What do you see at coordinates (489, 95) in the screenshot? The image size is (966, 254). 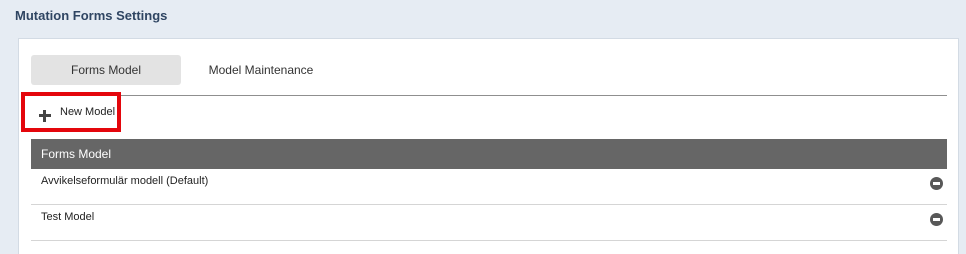 I see `tabs-divider` at bounding box center [489, 95].